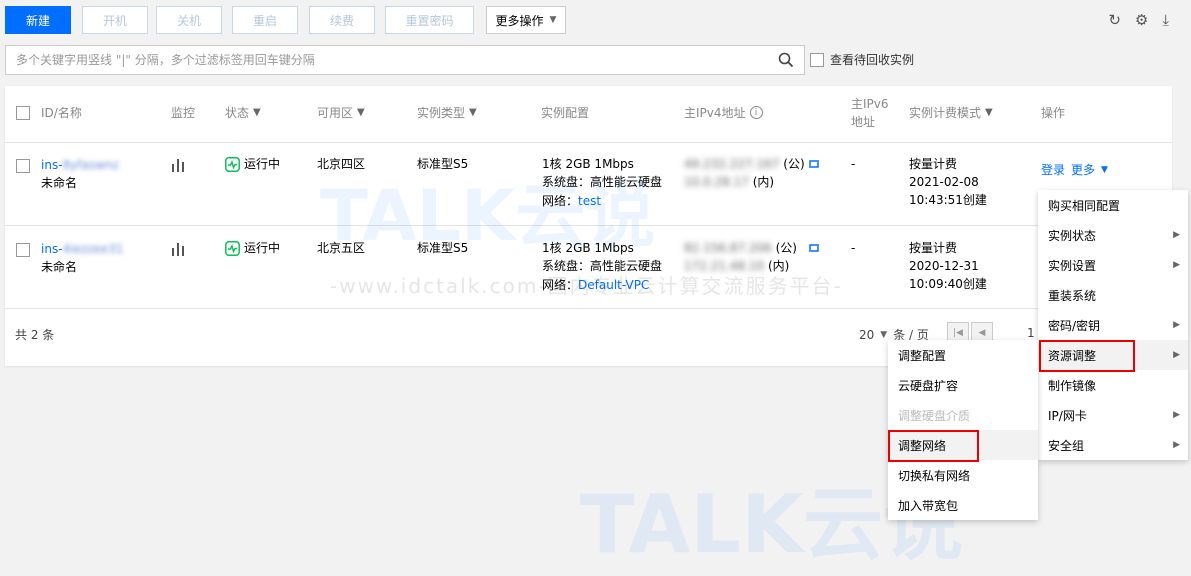 The image size is (1191, 576). What do you see at coordinates (716, 182) in the screenshot?
I see `private-ip-value: 10.0.28.17` at bounding box center [716, 182].